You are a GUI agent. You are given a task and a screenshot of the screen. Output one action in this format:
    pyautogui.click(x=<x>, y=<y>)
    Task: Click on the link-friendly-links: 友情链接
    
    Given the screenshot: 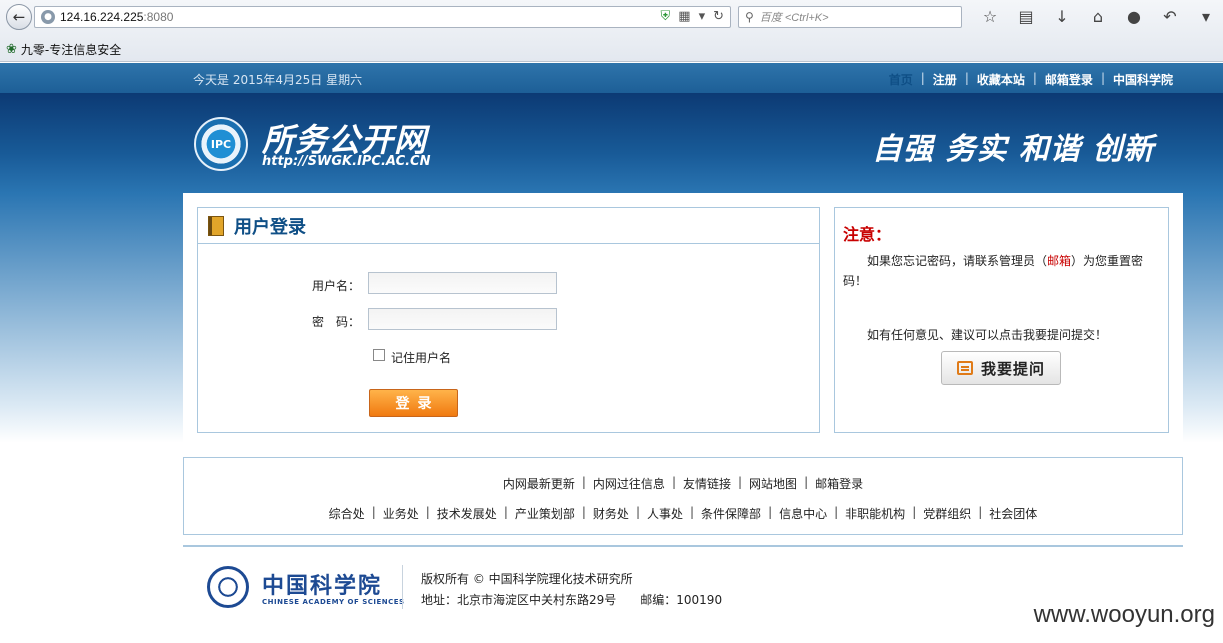 What is the action you would take?
    pyautogui.click(x=707, y=483)
    